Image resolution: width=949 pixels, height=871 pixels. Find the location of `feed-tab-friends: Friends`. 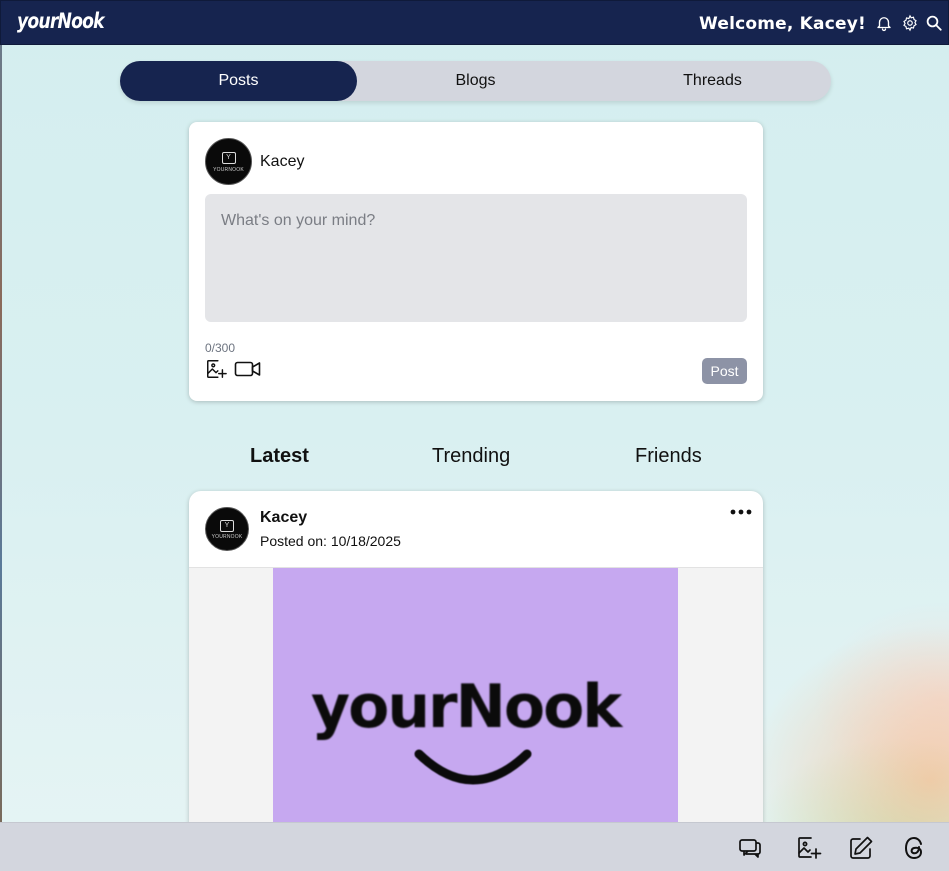

feed-tab-friends: Friends is located at coordinates (668, 456).